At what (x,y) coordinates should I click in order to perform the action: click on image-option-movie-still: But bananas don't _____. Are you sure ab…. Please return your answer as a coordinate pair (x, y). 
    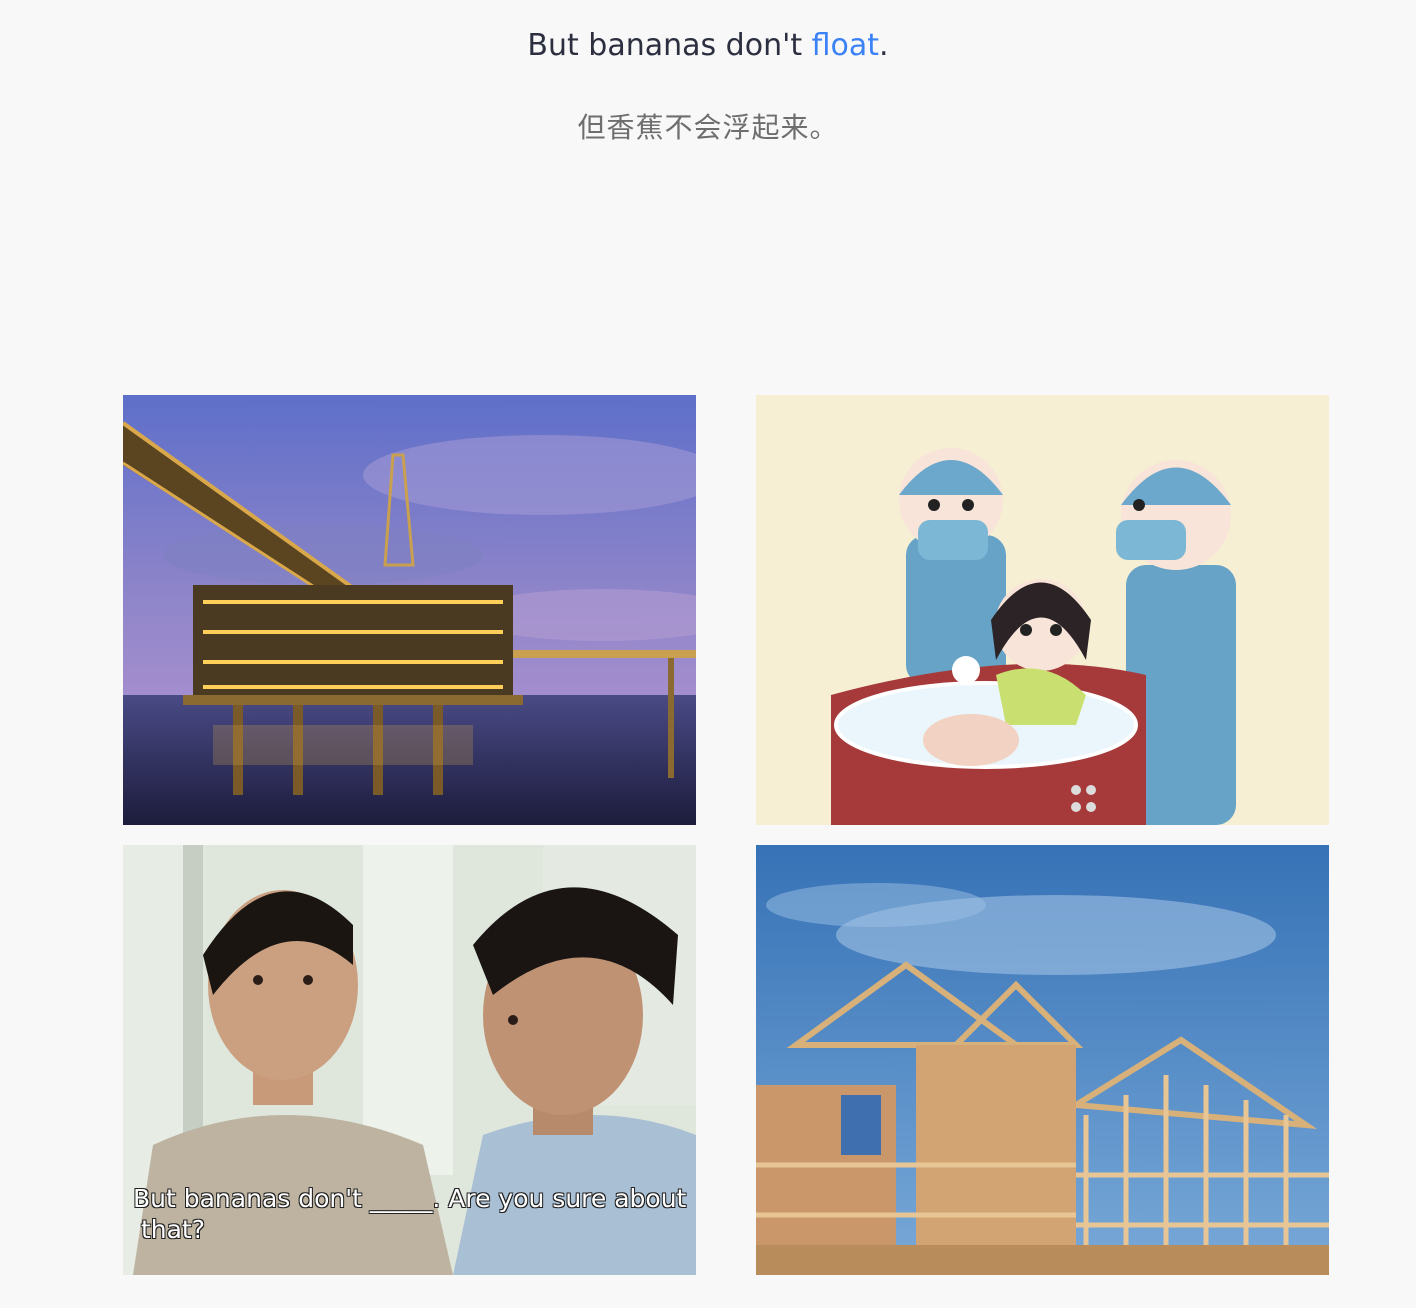
    Looking at the image, I should click on (409, 1060).